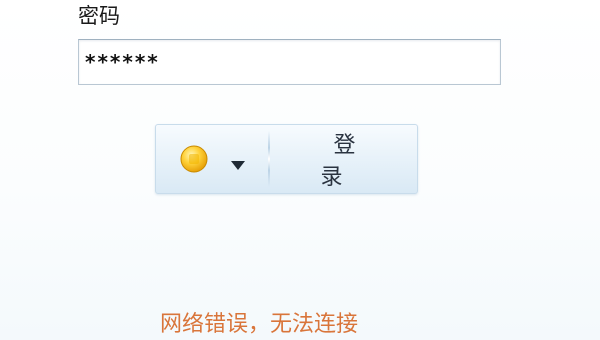 The image size is (600, 340). What do you see at coordinates (212, 159) in the screenshot?
I see `online-status-dropdown` at bounding box center [212, 159].